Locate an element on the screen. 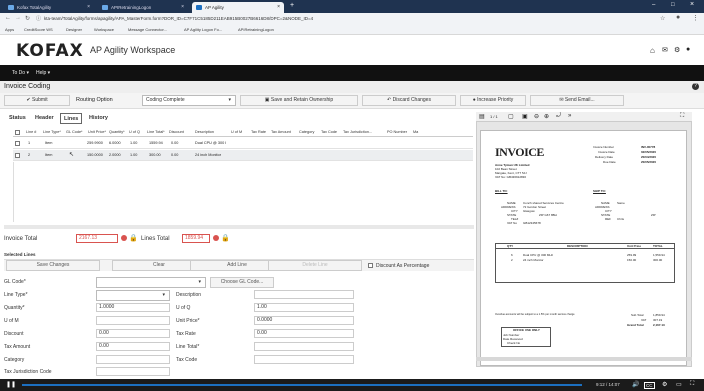 Image resolution: width=704 pixels, height=391 pixels. browser-tab-active: AP Agility × is located at coordinates (238, 7).